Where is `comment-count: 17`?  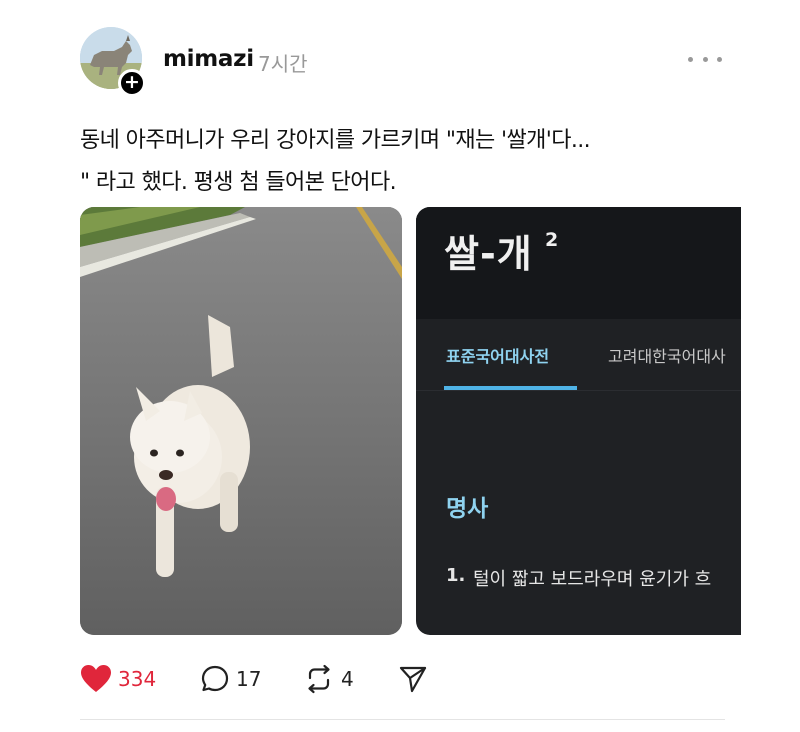
comment-count: 17 is located at coordinates (249, 679).